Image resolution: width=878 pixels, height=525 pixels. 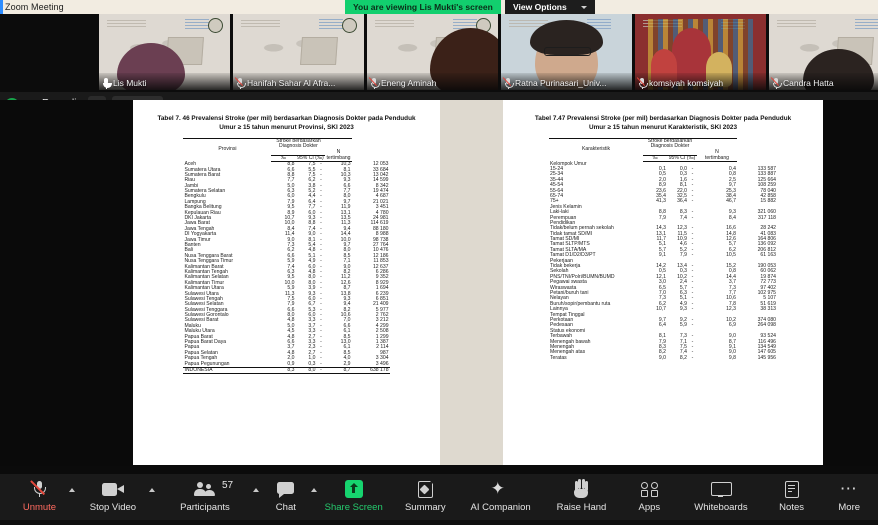 What do you see at coordinates (432, 52) in the screenshot?
I see `participant-tile-3: Eneng Aminah` at bounding box center [432, 52].